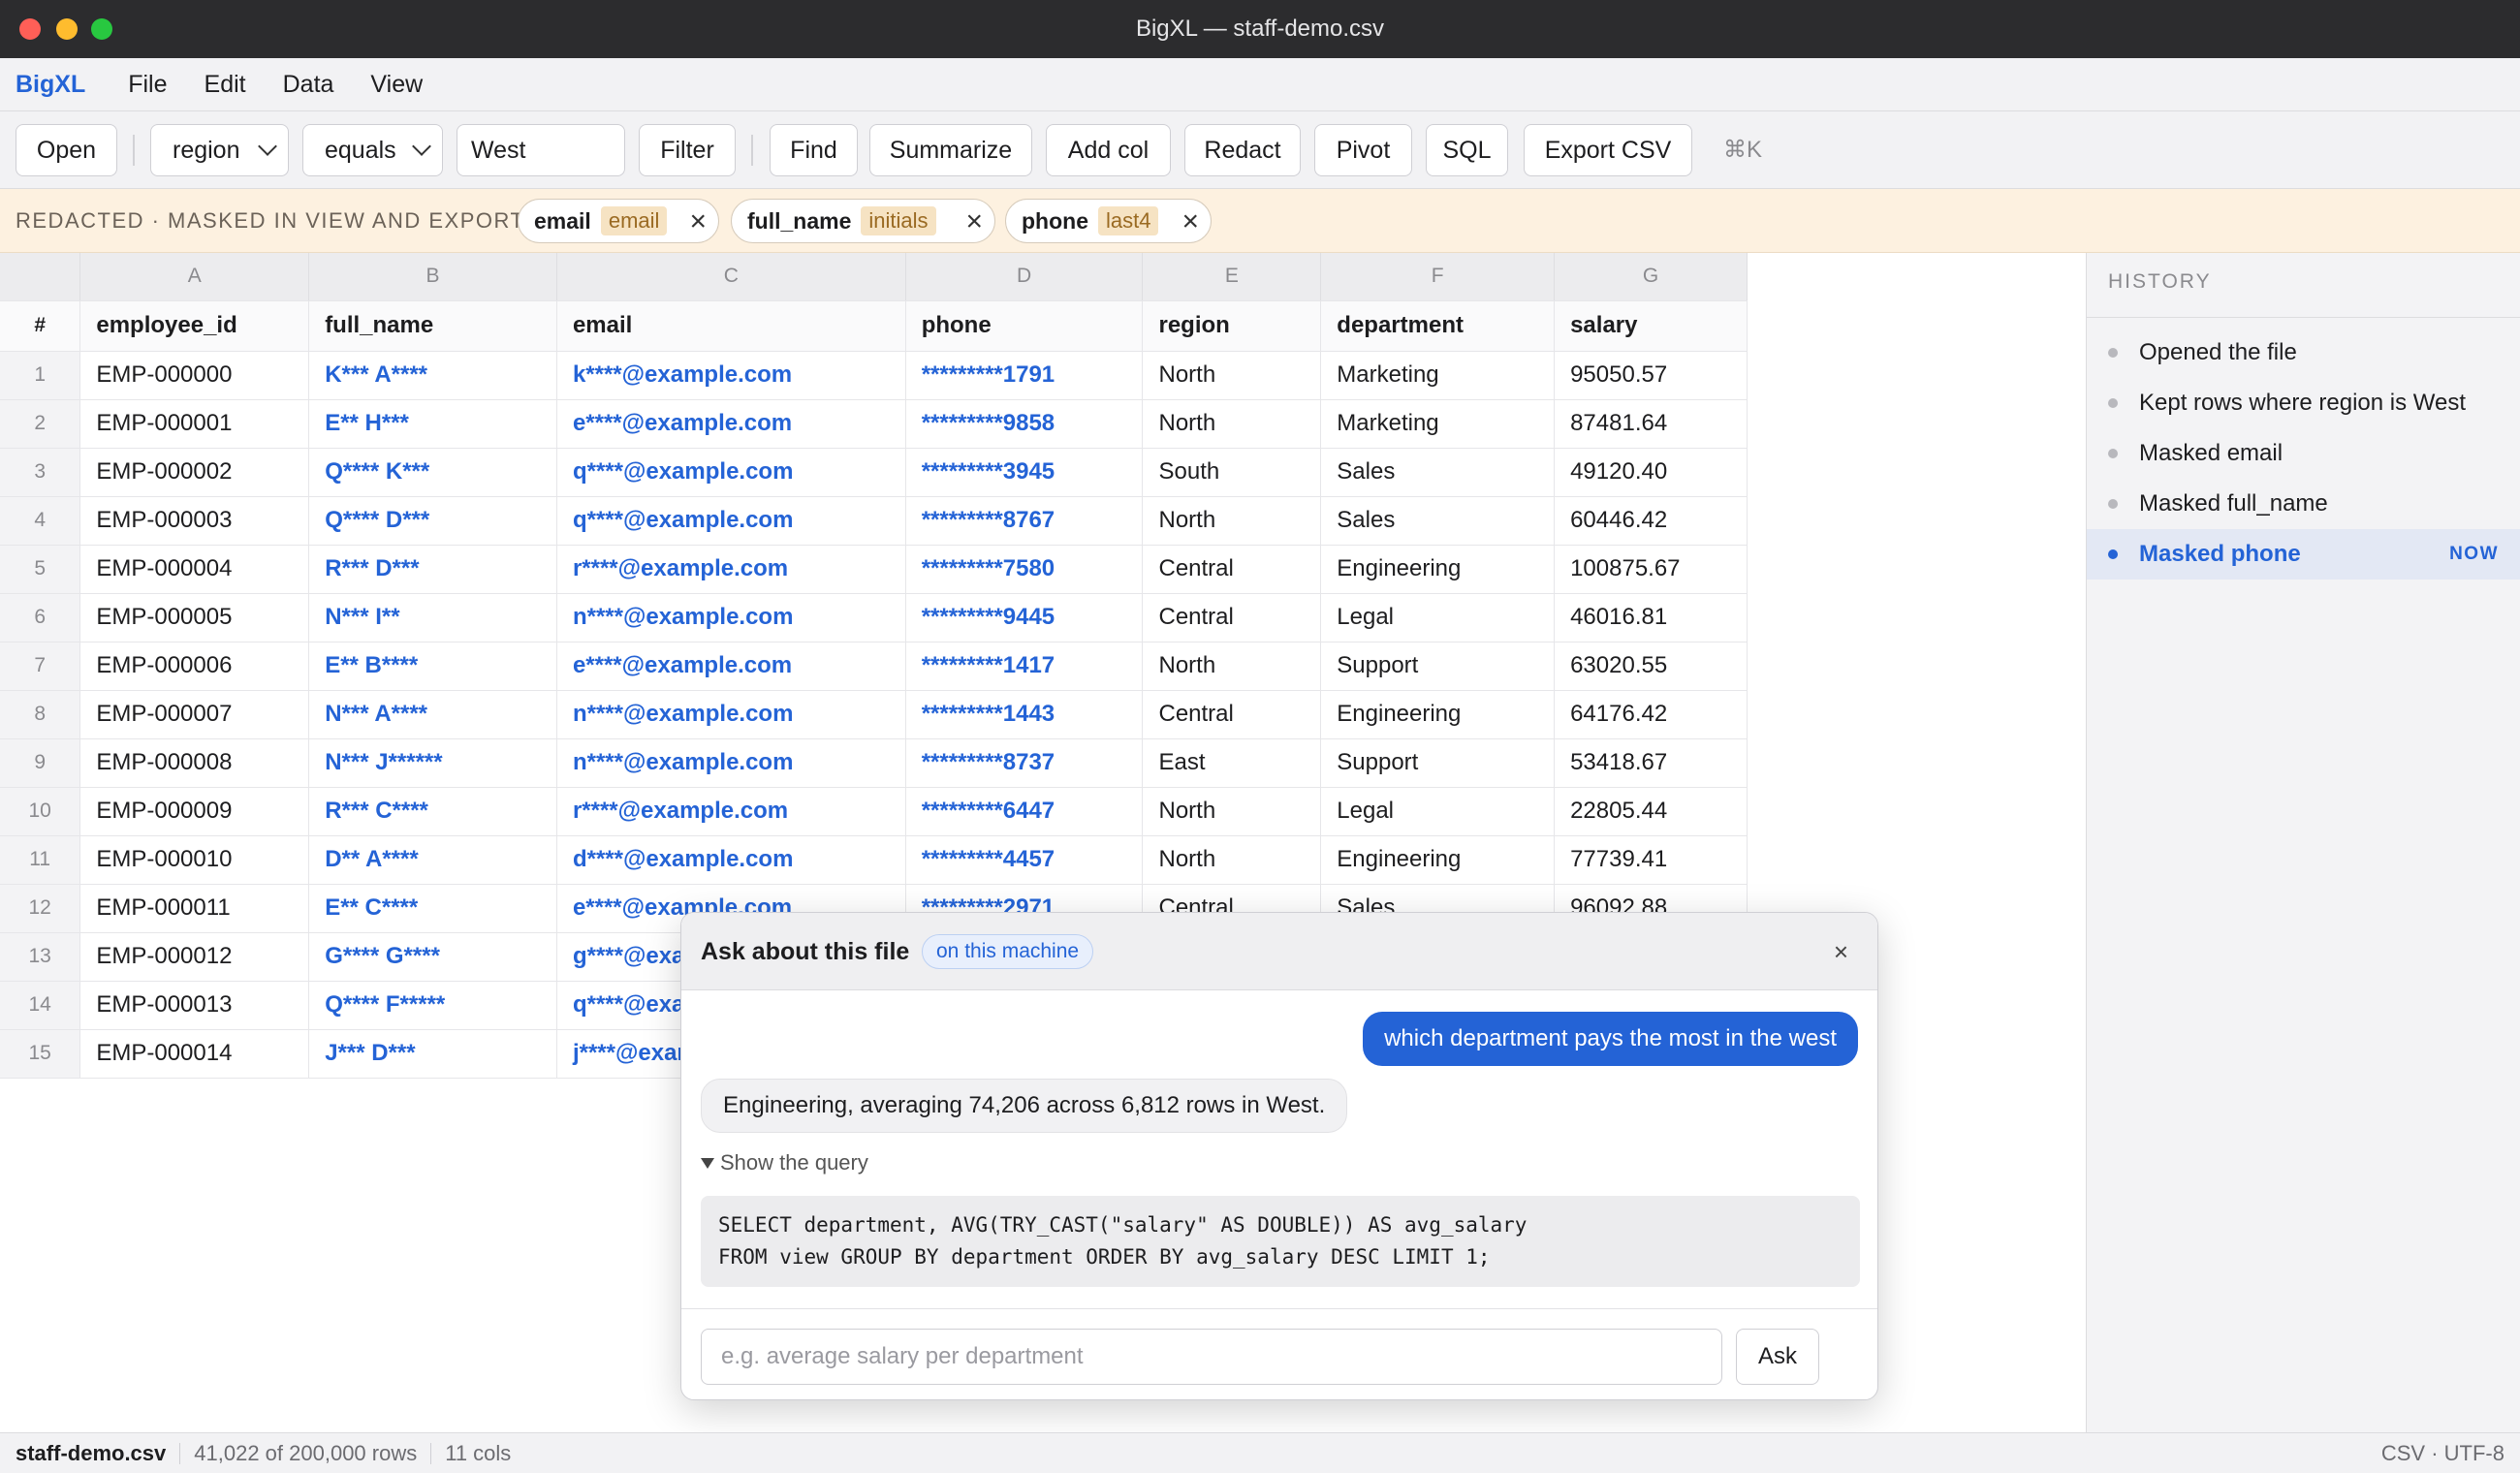  Describe the element at coordinates (1651, 277) in the screenshot. I see `column-letter: G` at that location.